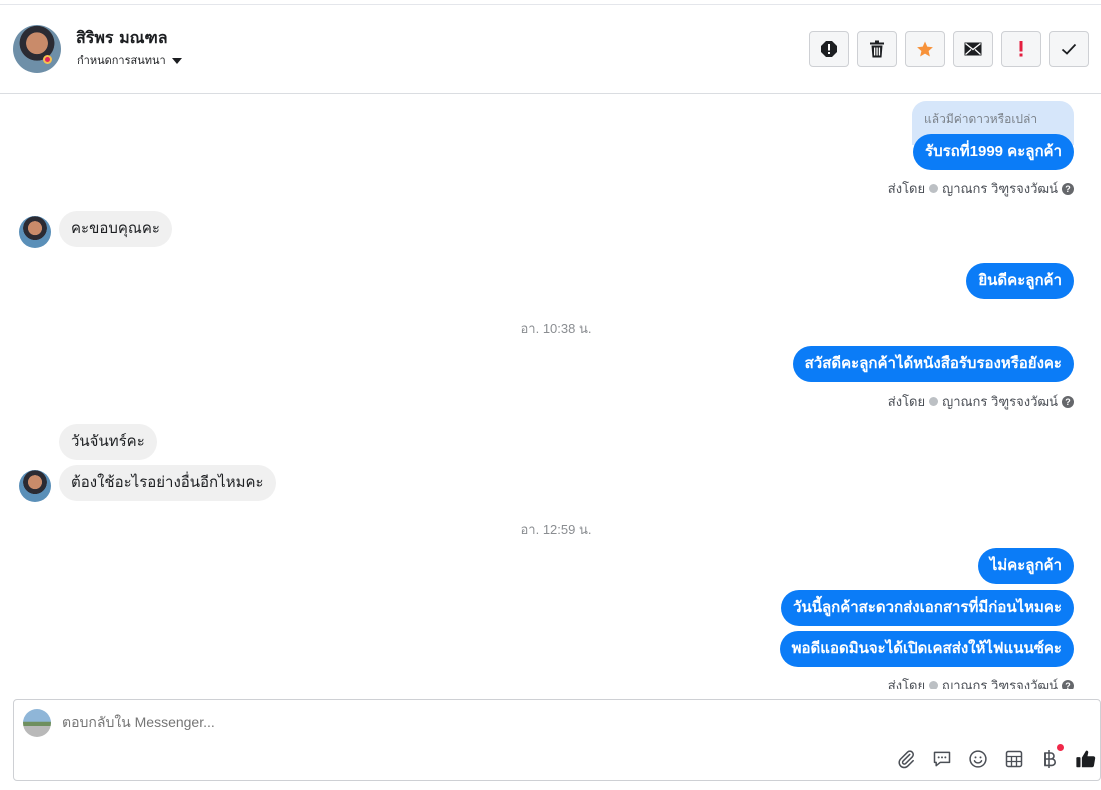  Describe the element at coordinates (550, 49) in the screenshot. I see `conversation-header: สิริพร มณฑล กำหนดการสนทนา` at that location.